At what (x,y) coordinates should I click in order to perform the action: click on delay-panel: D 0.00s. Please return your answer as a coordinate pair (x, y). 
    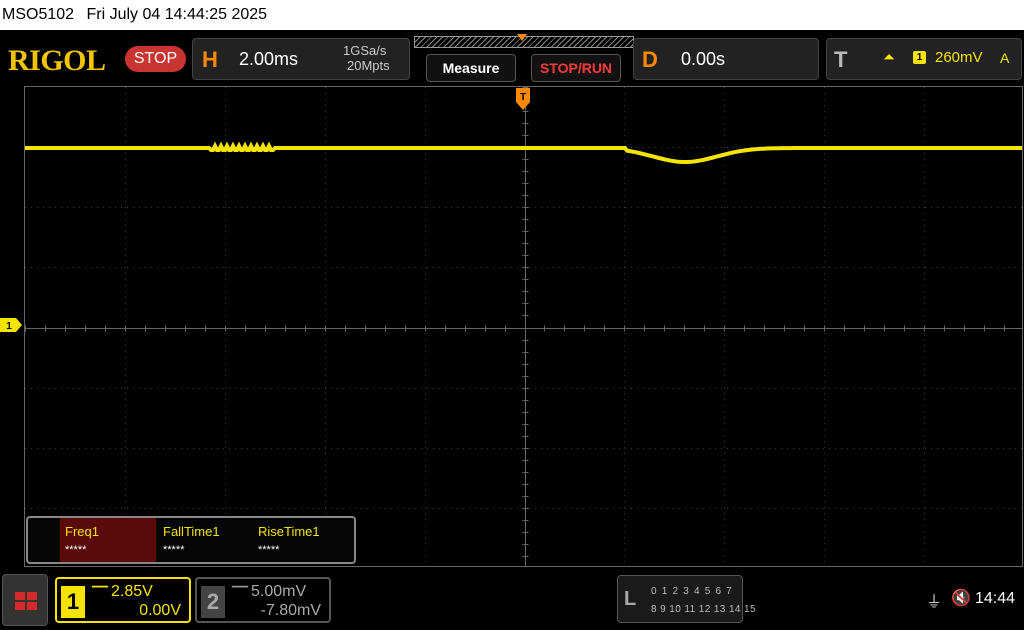
    Looking at the image, I should click on (726, 59).